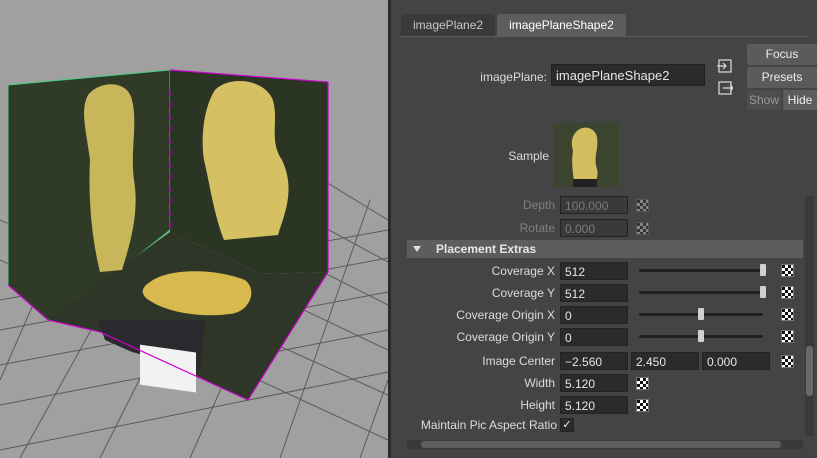  What do you see at coordinates (488, 425) in the screenshot?
I see `maintain-aspect-label: Maintain Pic Aspect Ratio` at bounding box center [488, 425].